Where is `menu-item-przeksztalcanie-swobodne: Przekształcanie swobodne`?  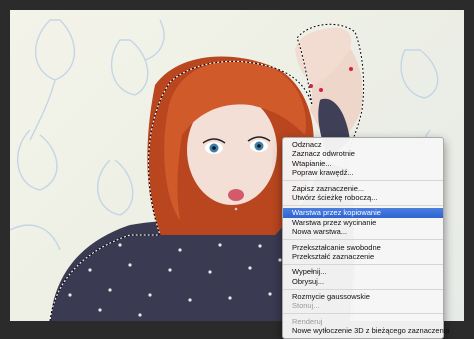
menu-item-przeksztalcanie-swobodne: Przekształcanie swobodne is located at coordinates (363, 247).